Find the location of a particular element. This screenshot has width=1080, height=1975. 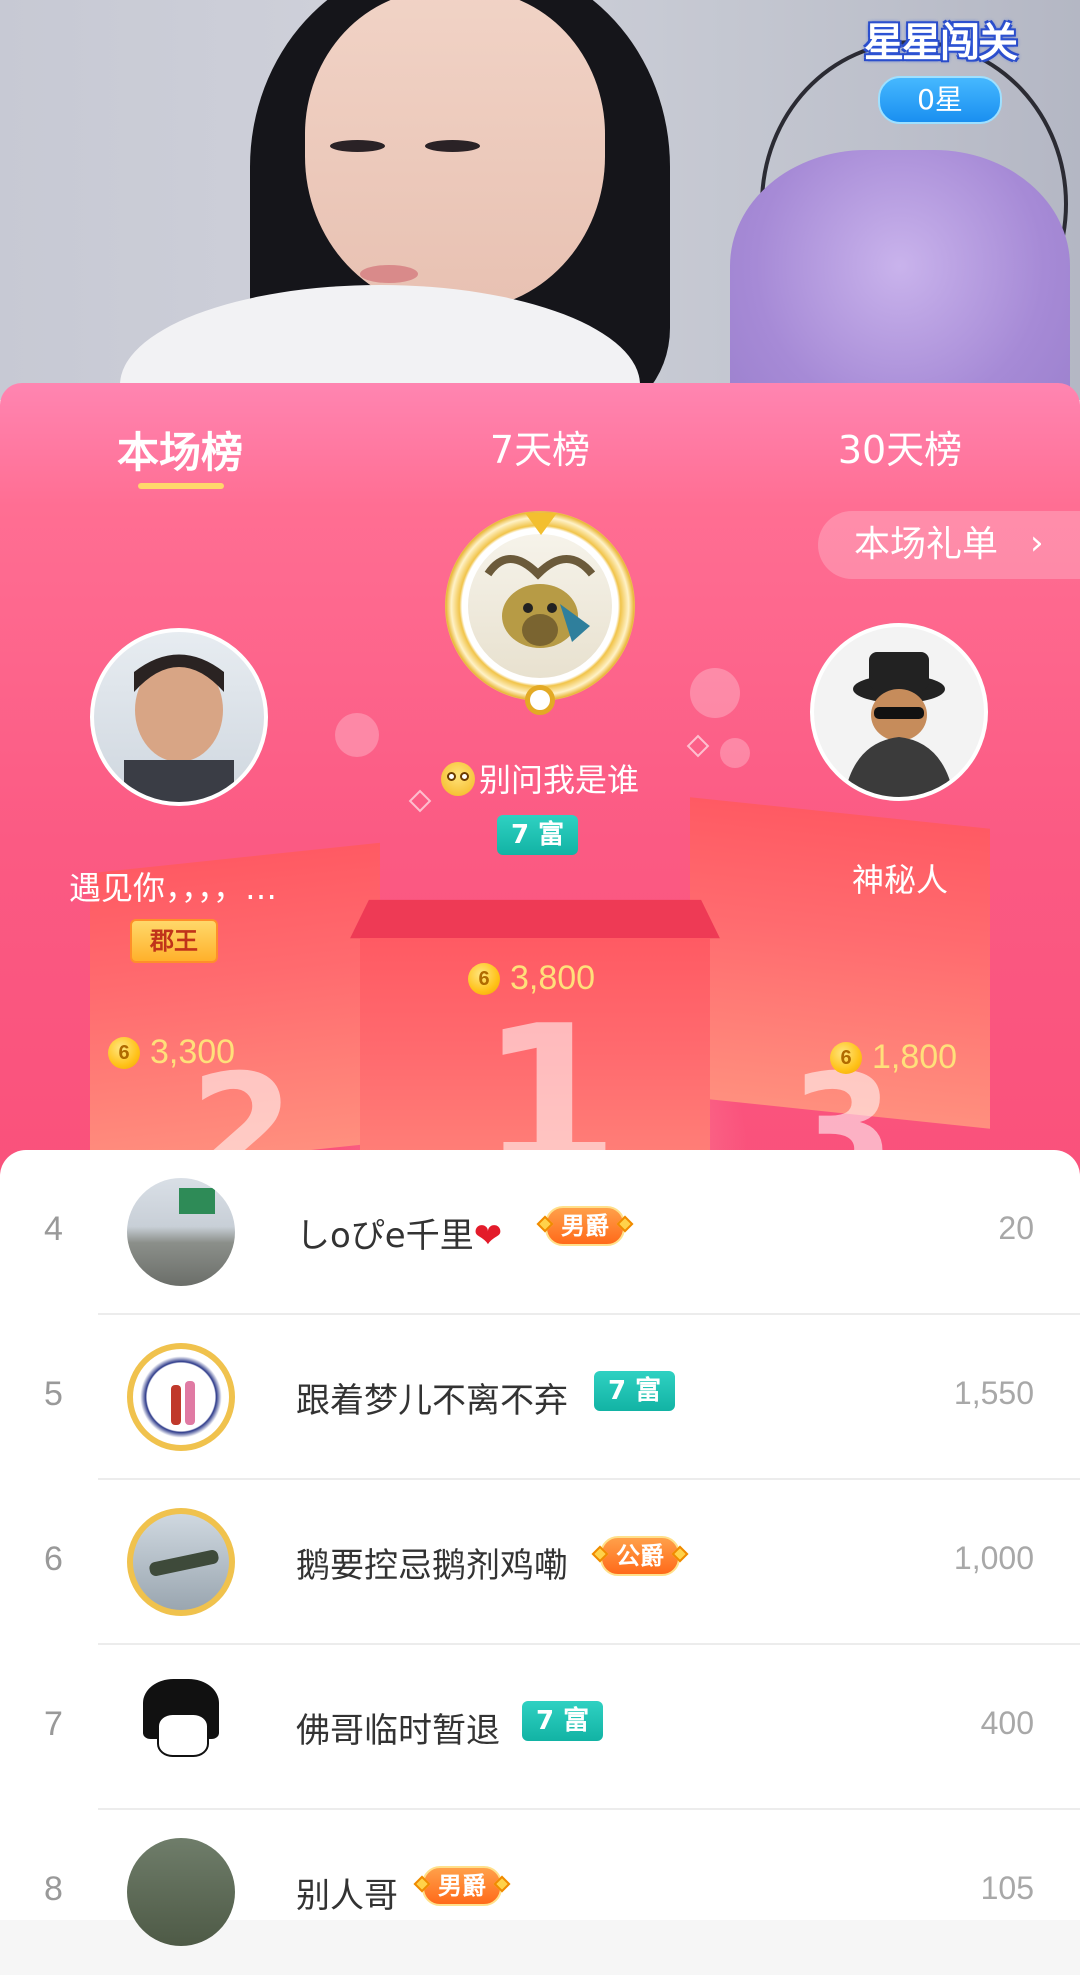

list-item: 7 佛哥临时暂退 7 富 400 is located at coordinates (540, 1727).